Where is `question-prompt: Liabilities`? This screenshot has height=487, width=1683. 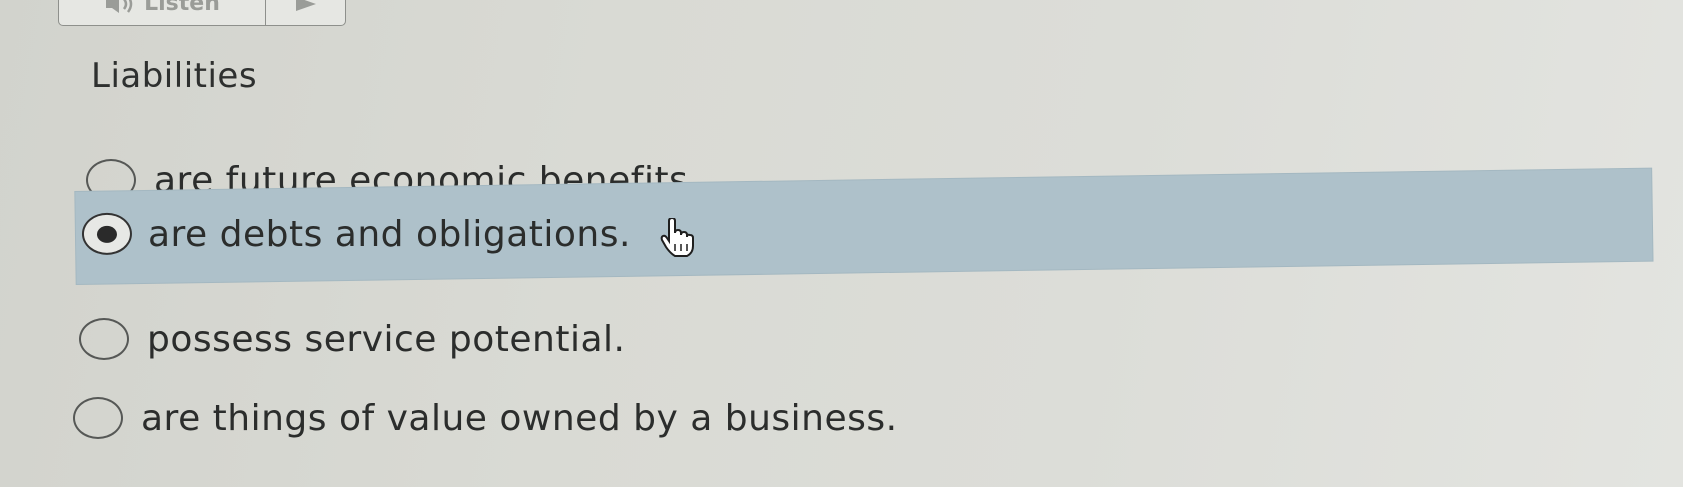
question-prompt: Liabilities is located at coordinates (174, 76).